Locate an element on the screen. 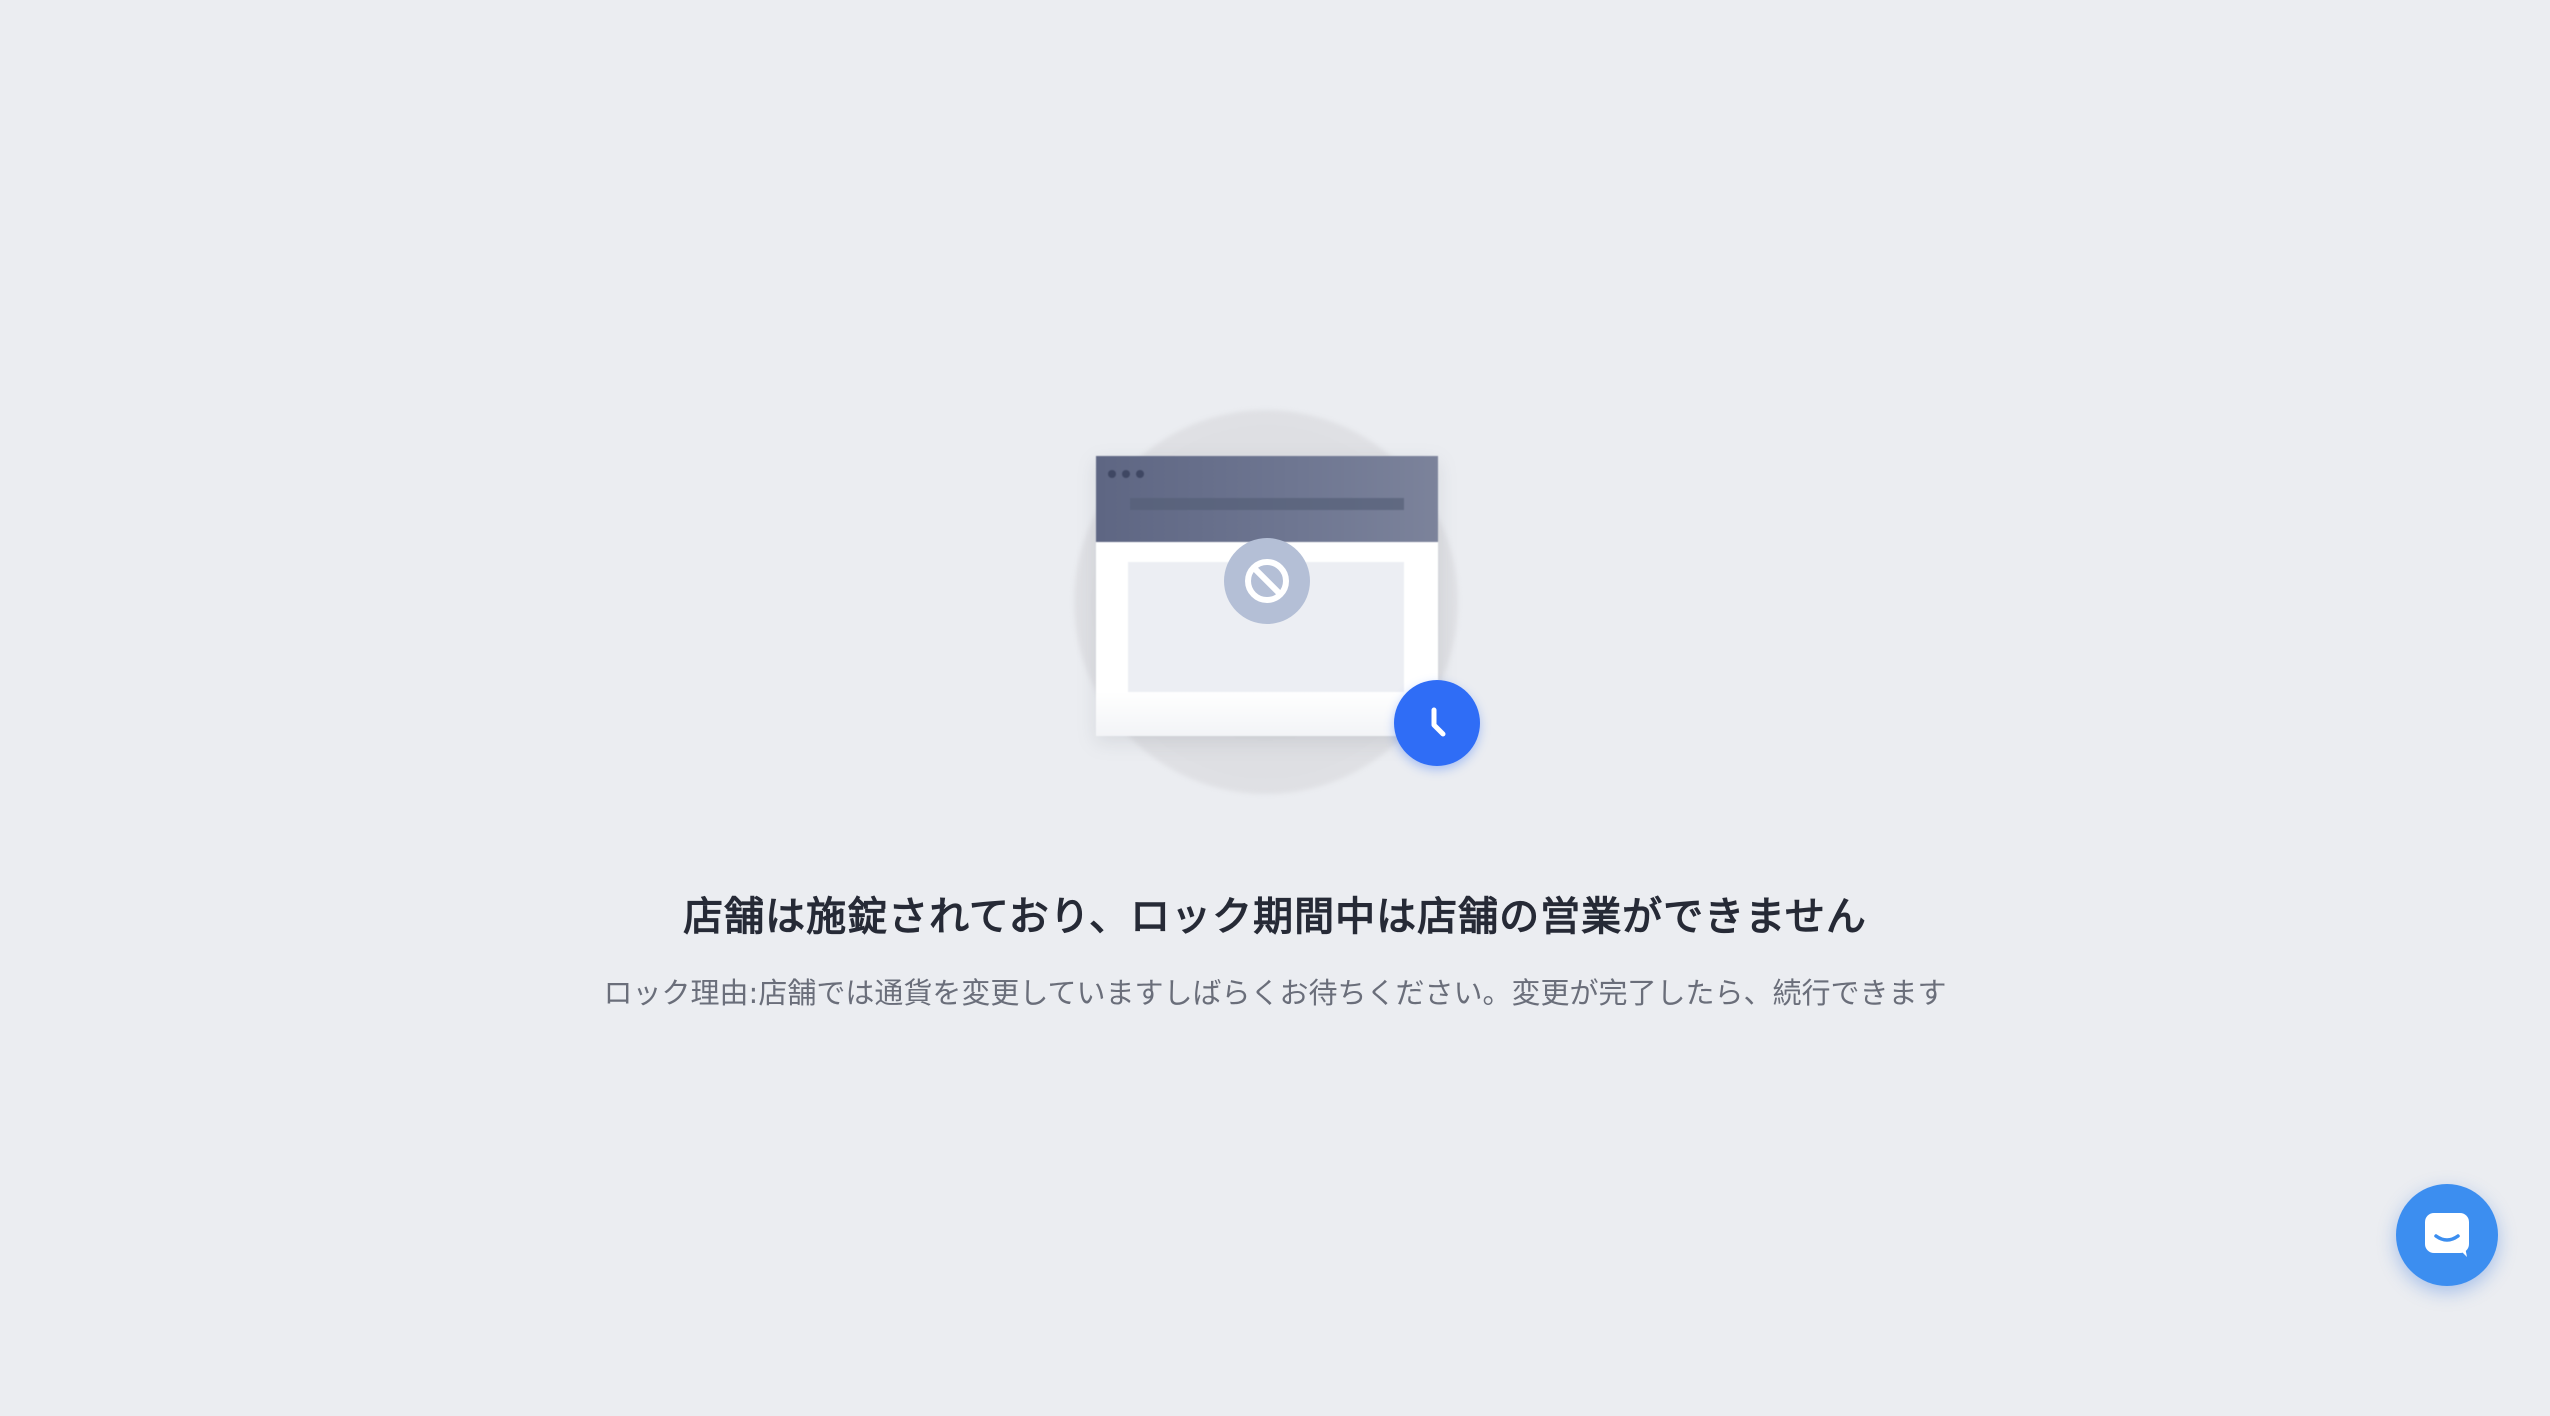 Image resolution: width=2550 pixels, height=1416 pixels. browser-window-titlebar is located at coordinates (1267, 499).